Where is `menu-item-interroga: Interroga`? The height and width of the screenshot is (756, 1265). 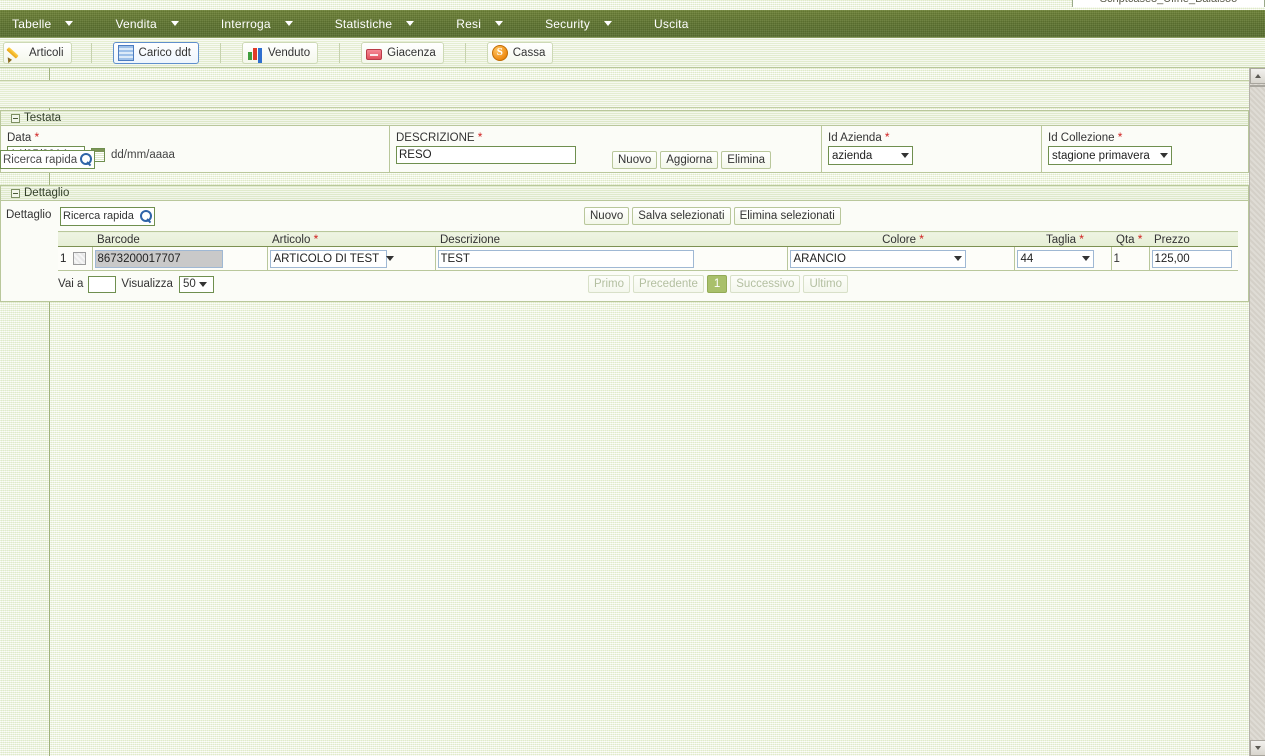
menu-item-interroga: Interroga is located at coordinates (257, 24).